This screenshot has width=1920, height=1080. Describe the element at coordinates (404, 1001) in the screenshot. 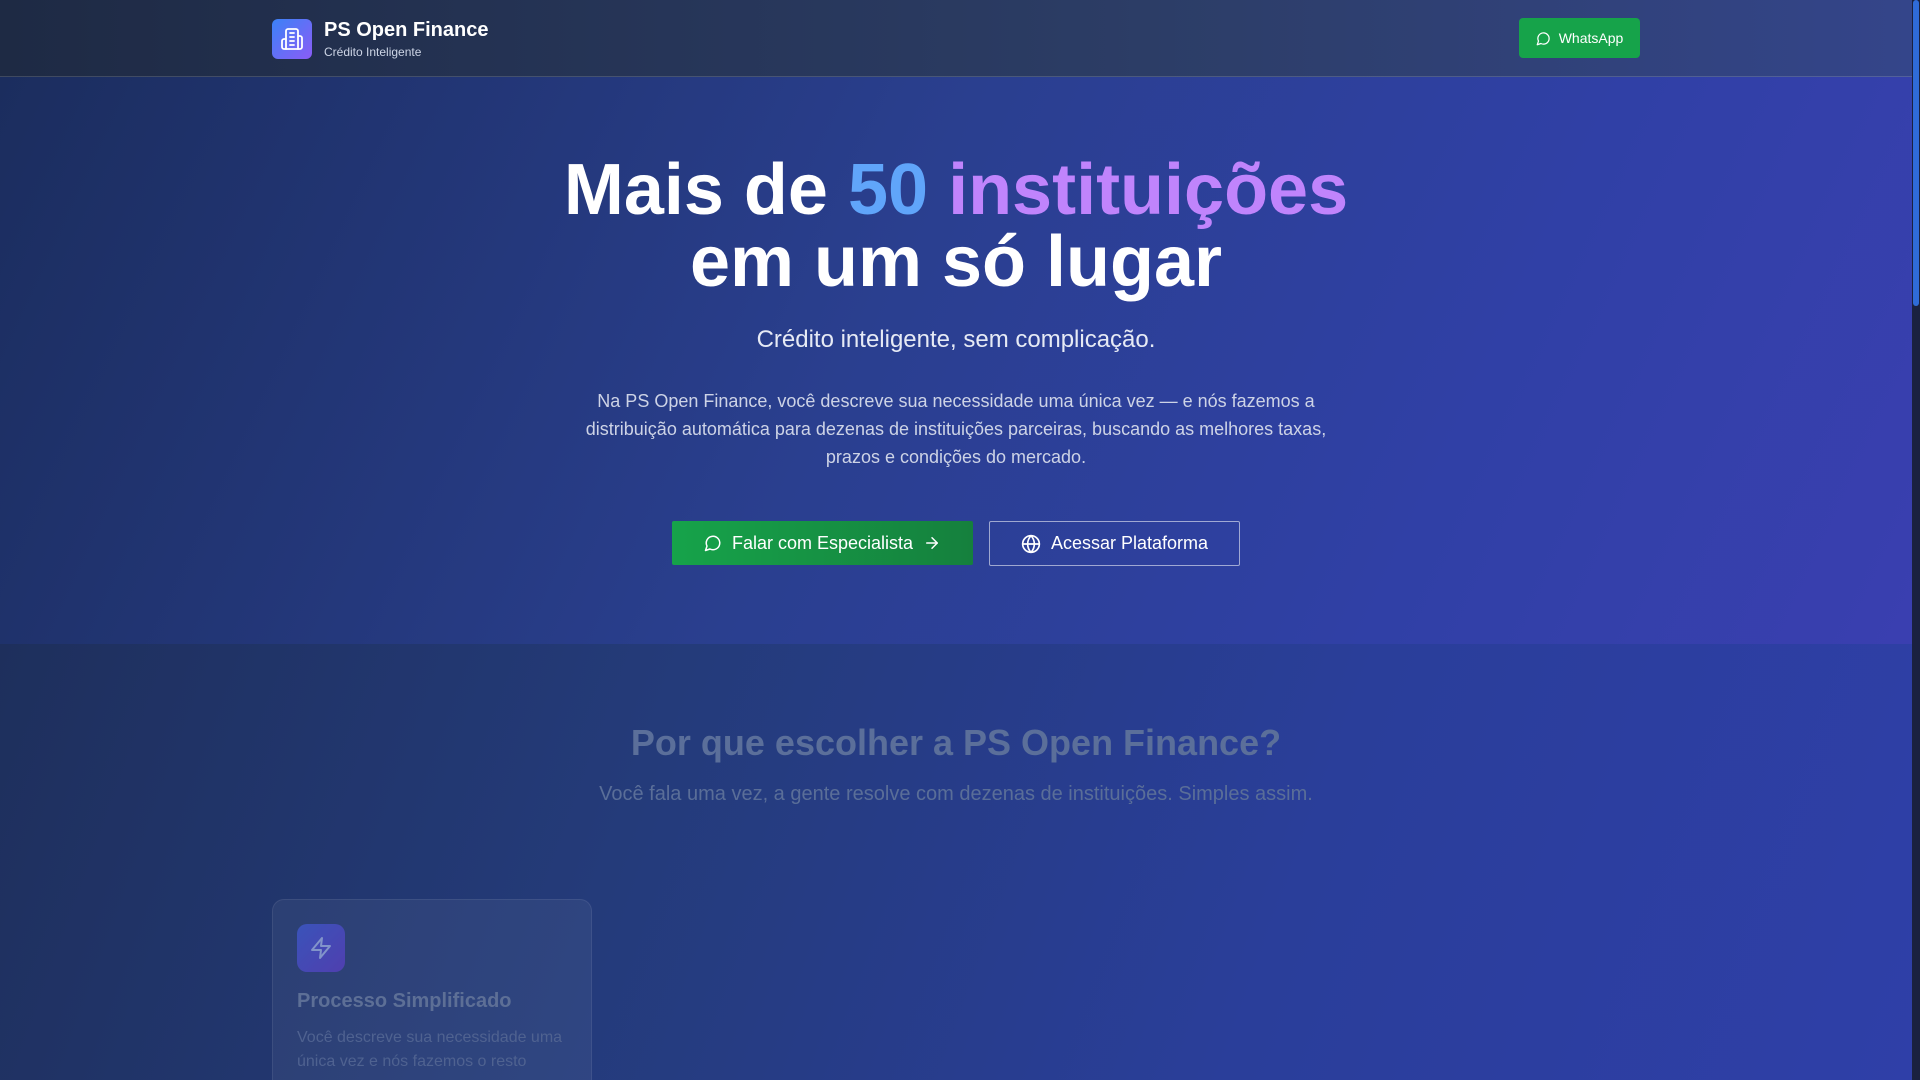

I see `feature-card-title: Processo Simplificado` at that location.